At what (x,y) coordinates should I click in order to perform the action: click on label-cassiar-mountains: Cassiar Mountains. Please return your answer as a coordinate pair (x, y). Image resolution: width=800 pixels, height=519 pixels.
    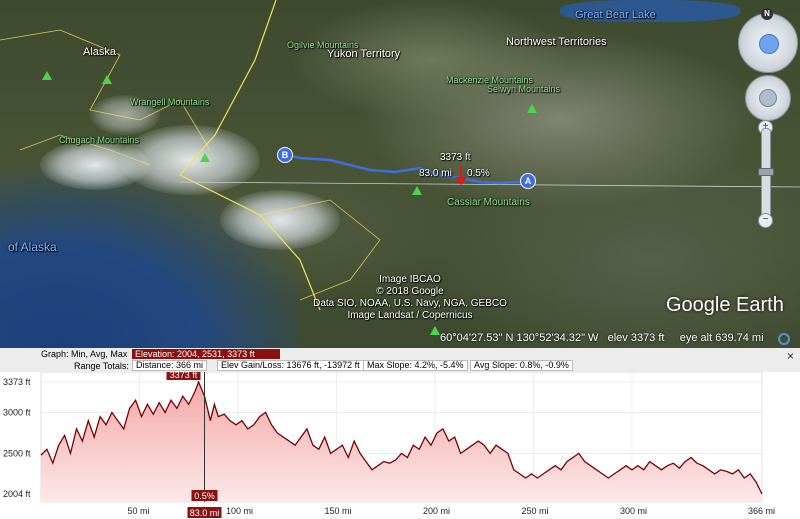
    Looking at the image, I should click on (488, 202).